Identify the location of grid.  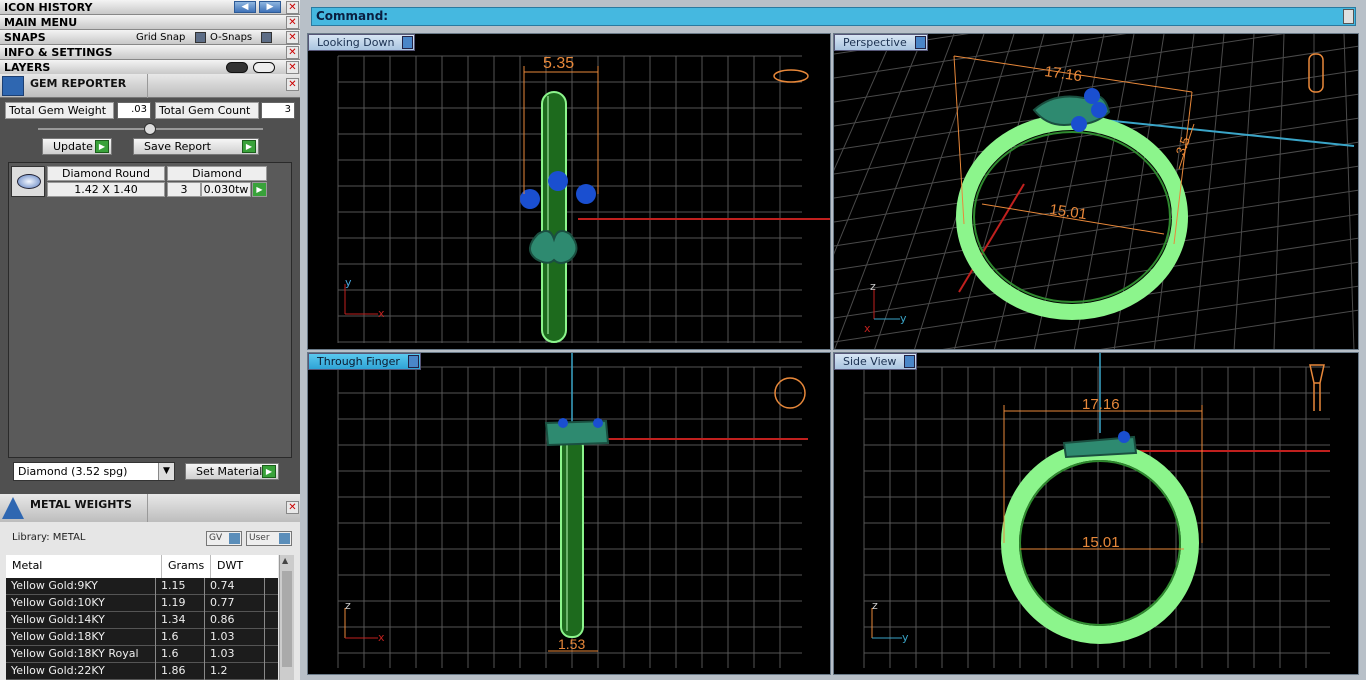
(569, 199).